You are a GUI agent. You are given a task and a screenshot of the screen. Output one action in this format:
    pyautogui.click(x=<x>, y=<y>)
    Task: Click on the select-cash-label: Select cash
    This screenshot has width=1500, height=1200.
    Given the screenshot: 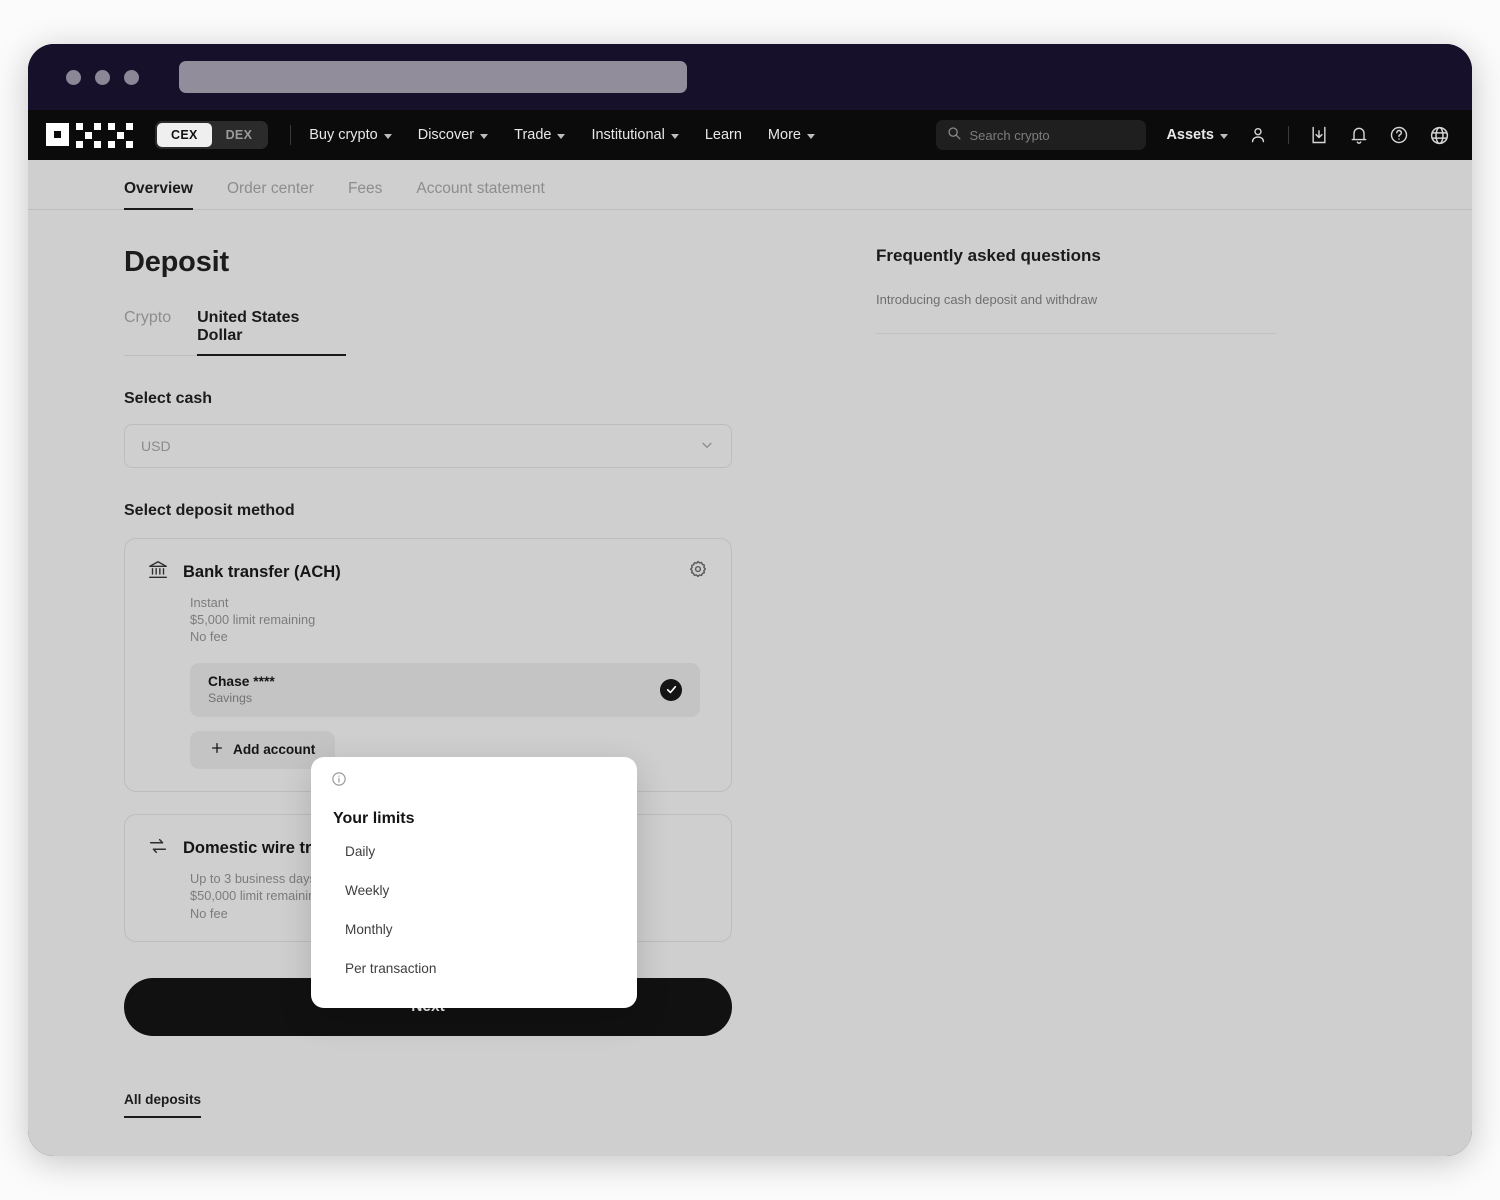 What is the action you would take?
    pyautogui.click(x=168, y=398)
    